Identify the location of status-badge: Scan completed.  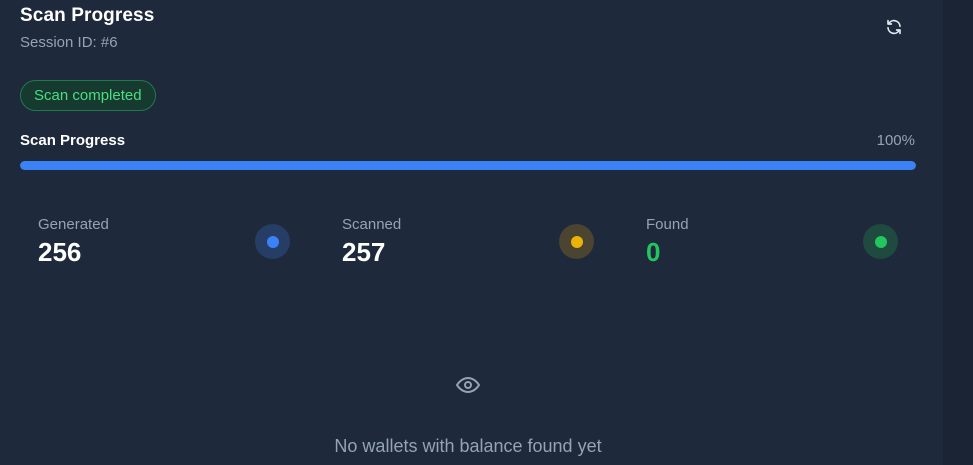
(88, 95).